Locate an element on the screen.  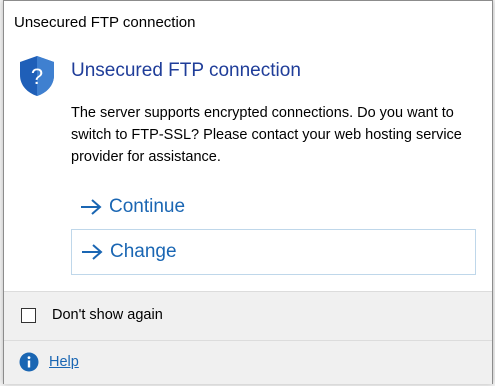
info-icon is located at coordinates (29, 362).